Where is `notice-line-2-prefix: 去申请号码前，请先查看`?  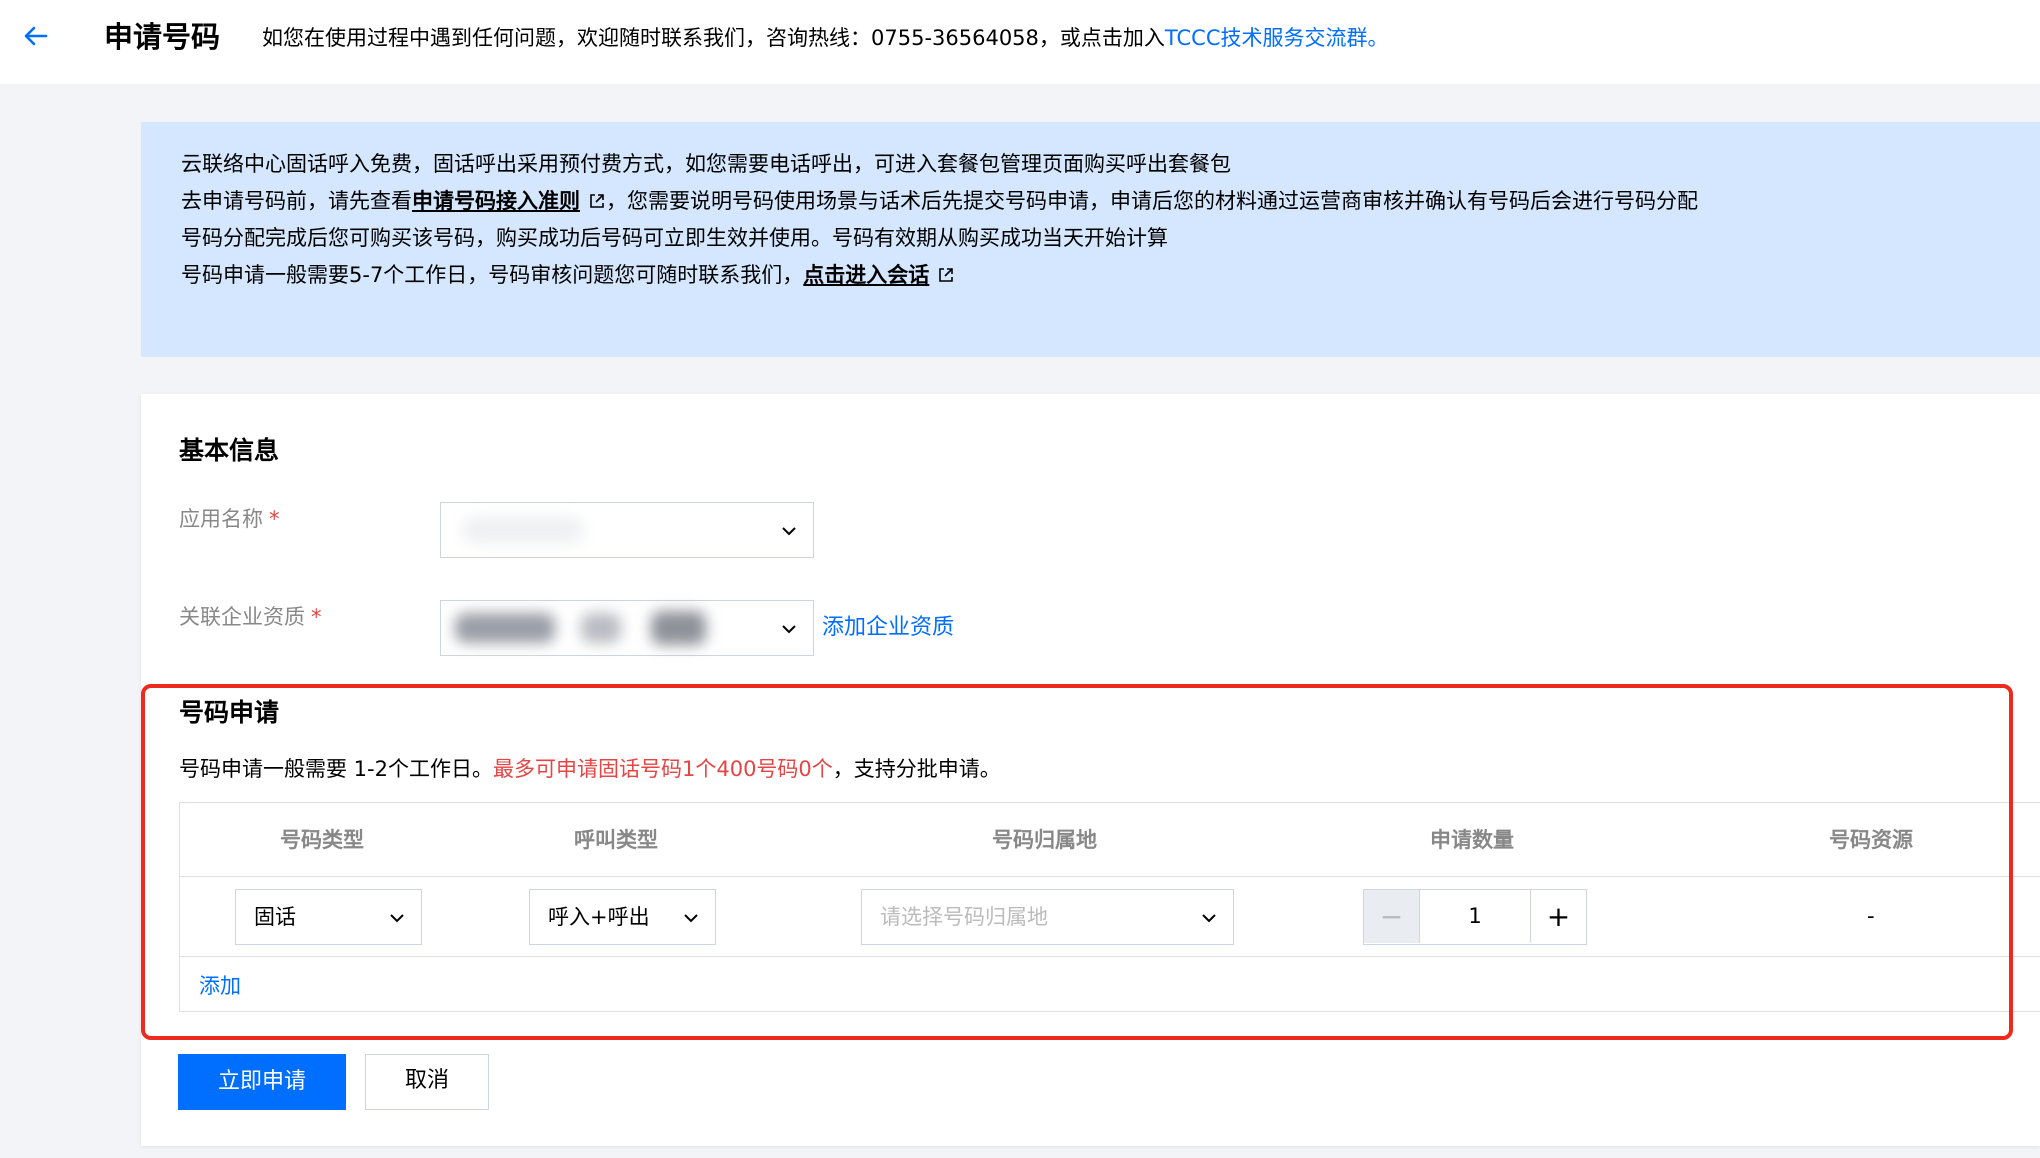
notice-line-2-prefix: 去申请号码前，请先查看 is located at coordinates (296, 201).